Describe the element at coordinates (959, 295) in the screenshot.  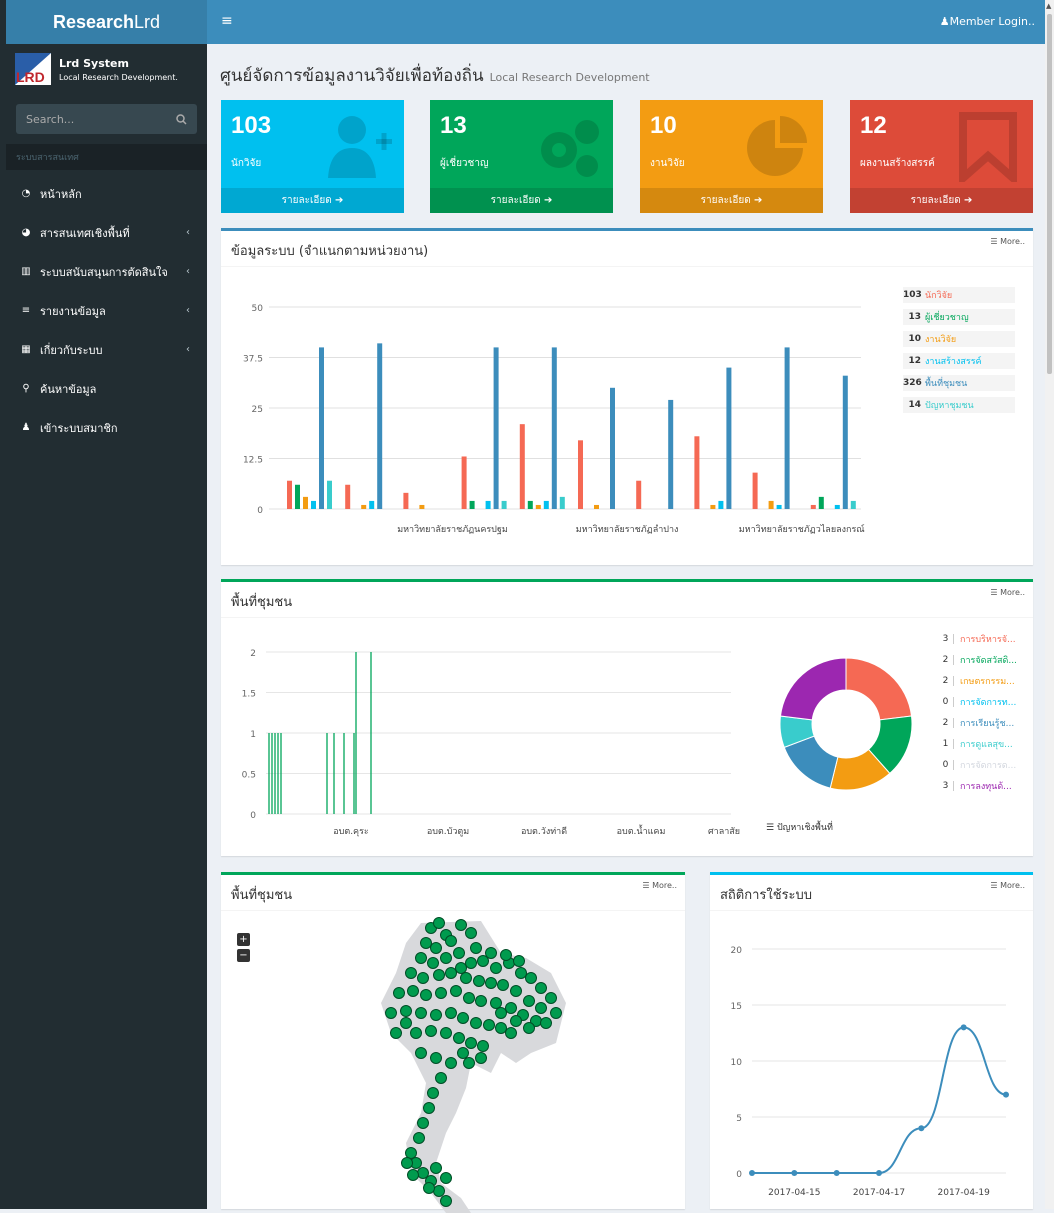
I see `legend-item: 103 นักวิจัย` at that location.